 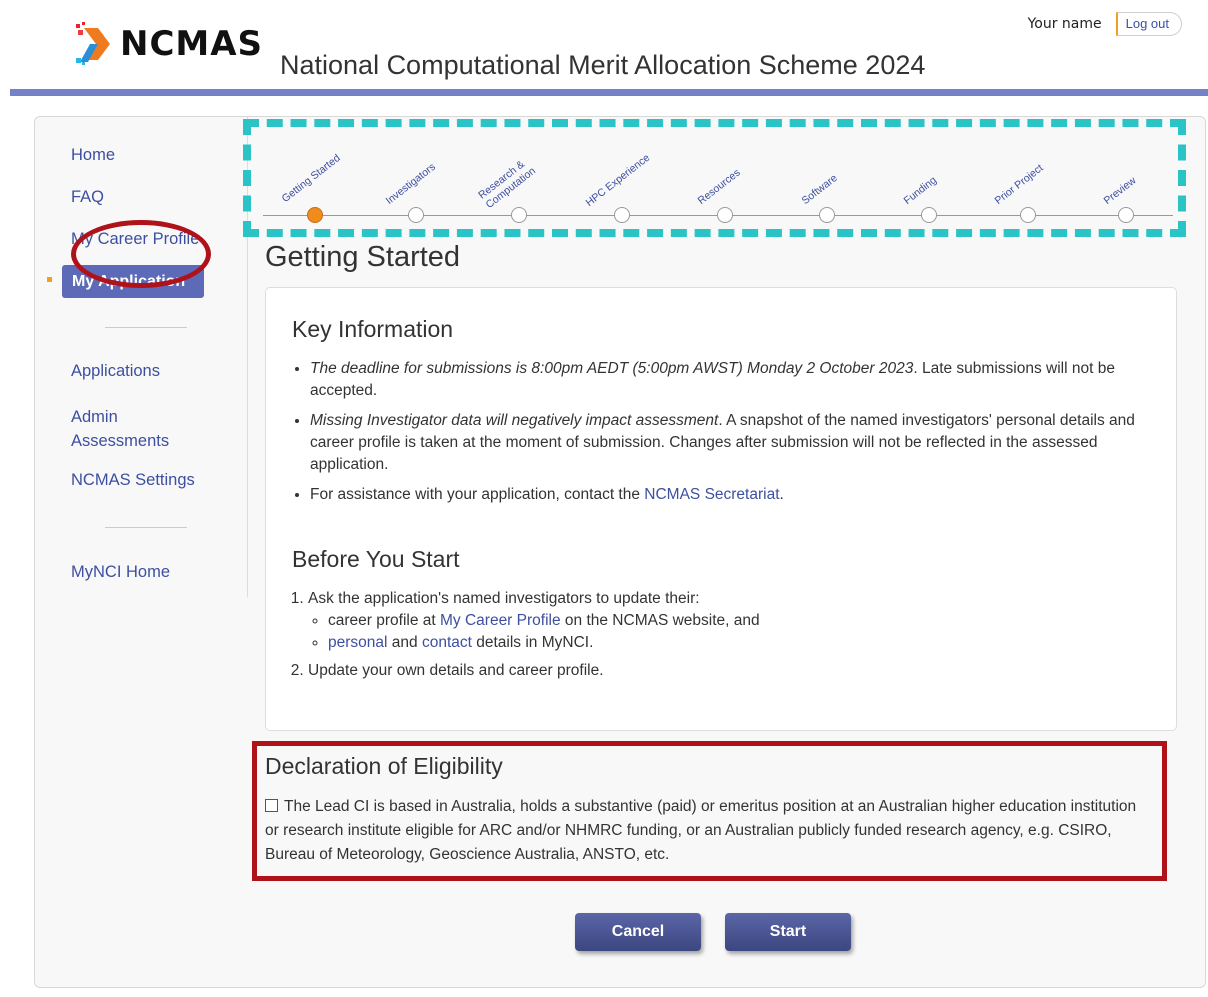 What do you see at coordinates (404, 642) in the screenshot?
I see `sub2-mid: and` at bounding box center [404, 642].